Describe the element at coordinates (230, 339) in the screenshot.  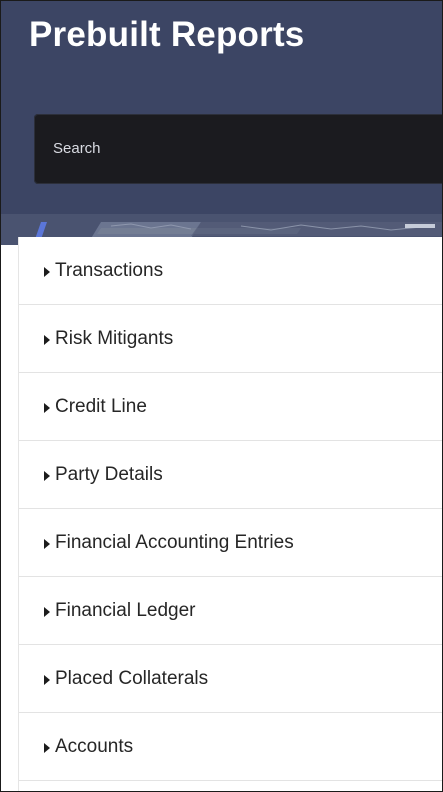
I see `report-item-risk-mitigants: Risk Mitigants` at that location.